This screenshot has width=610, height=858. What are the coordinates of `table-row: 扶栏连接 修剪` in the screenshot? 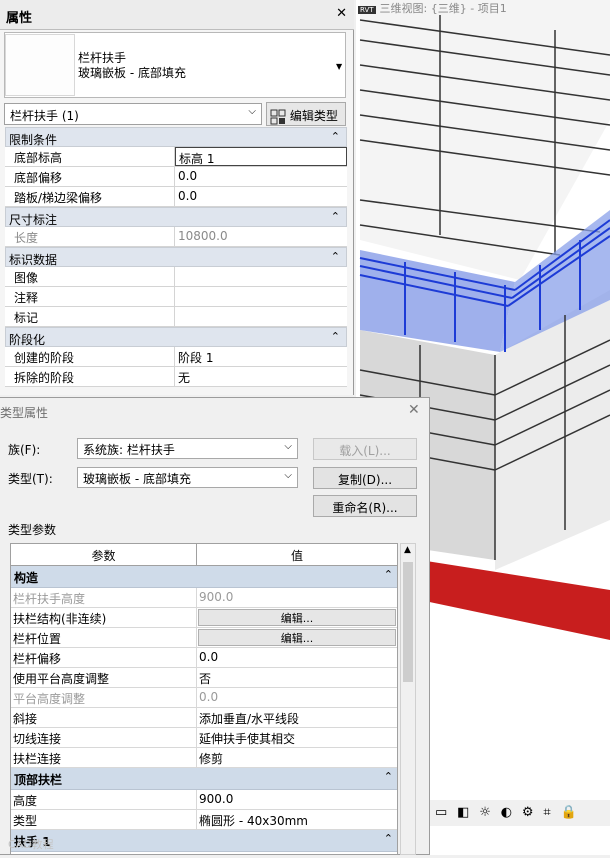 It's located at (204, 758).